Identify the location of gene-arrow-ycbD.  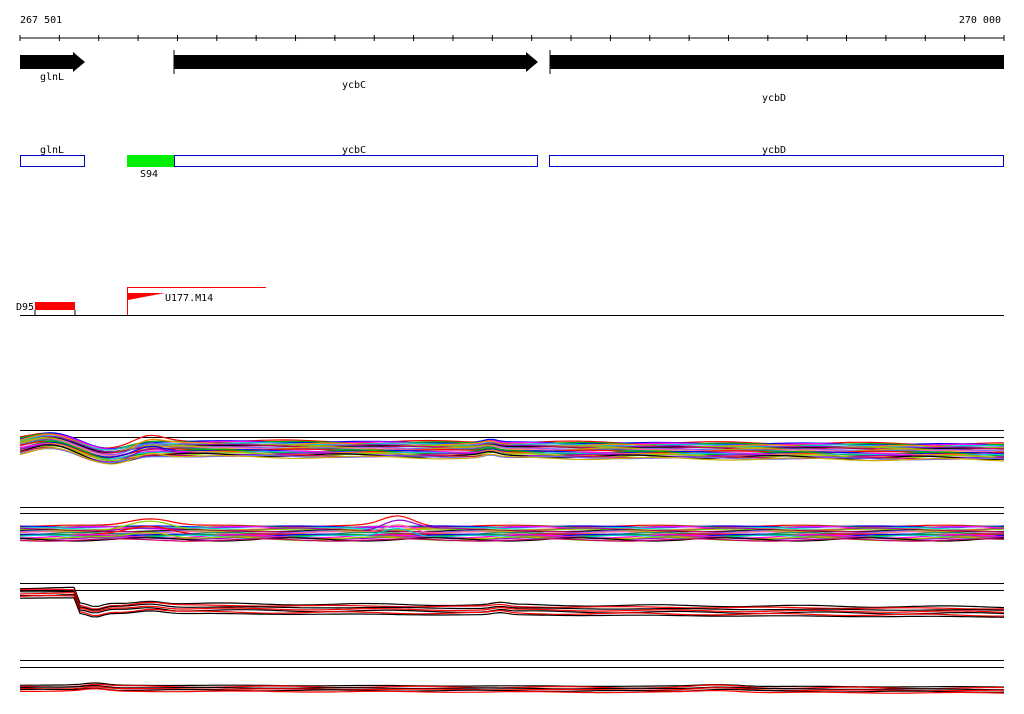
(777, 62).